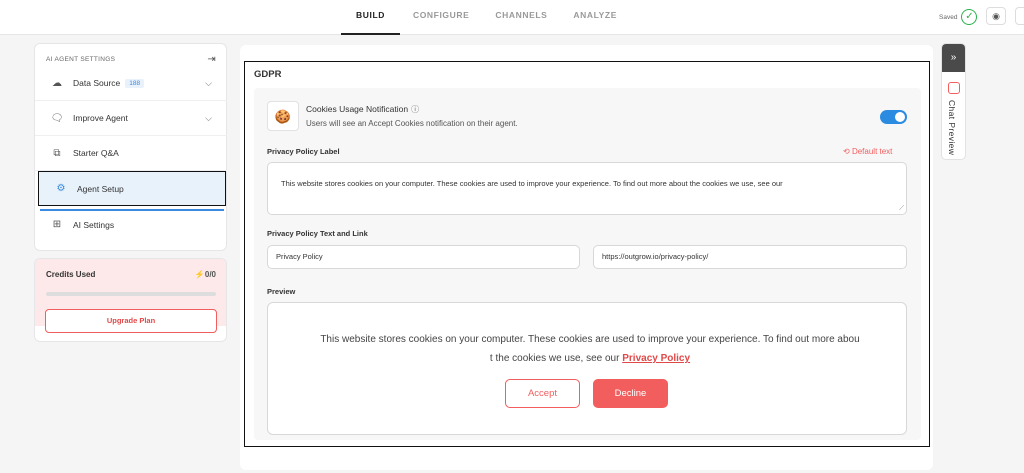 This screenshot has width=1024, height=473. Describe the element at coordinates (61, 188) in the screenshot. I see `gear-icon: ⚙` at that location.